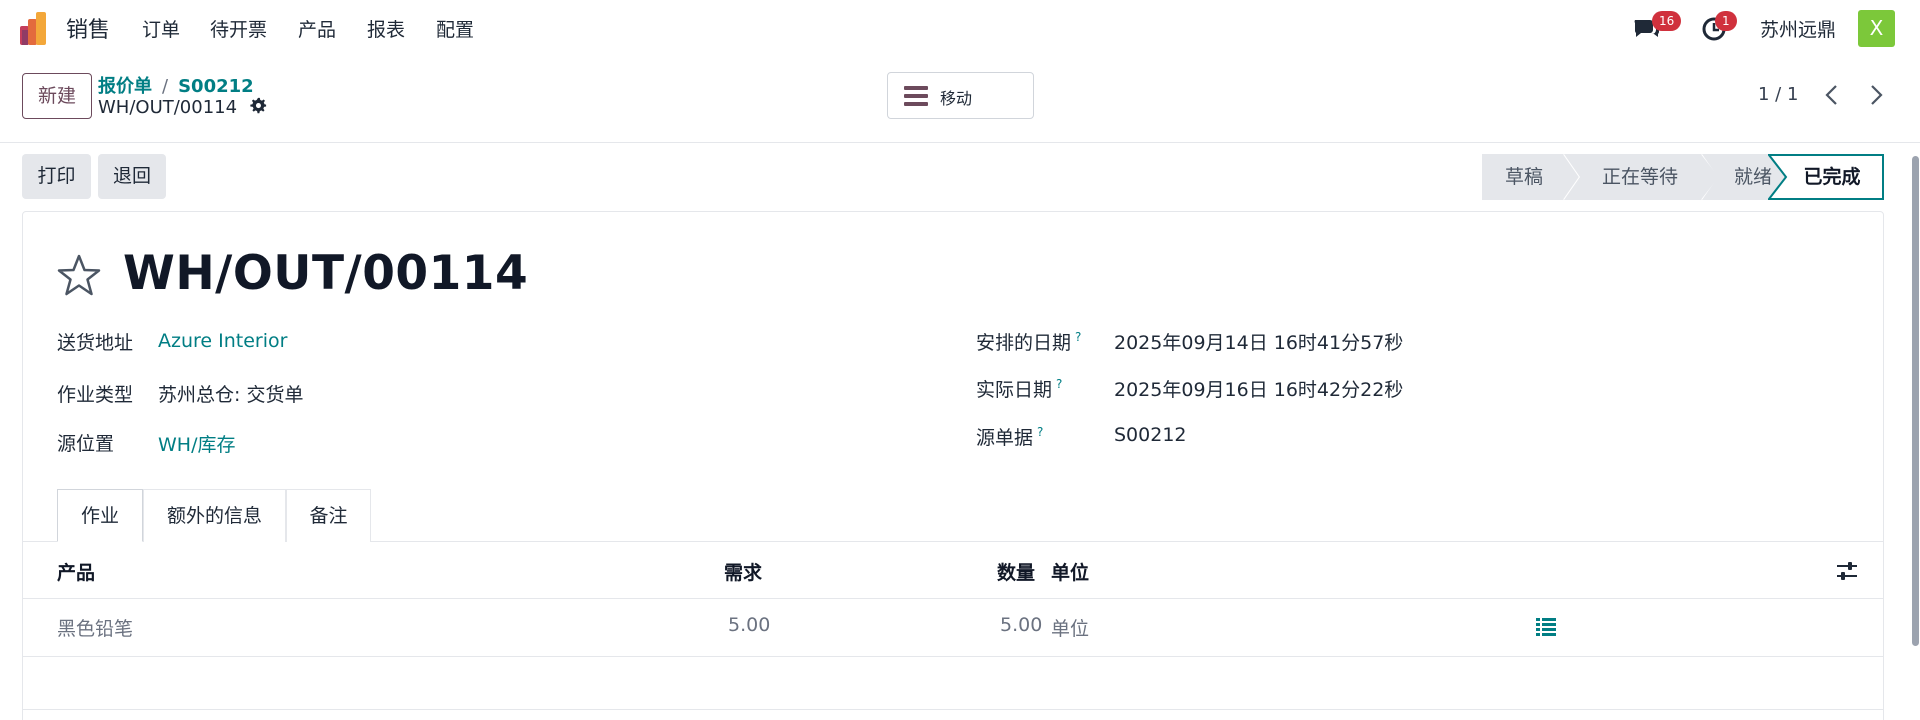 Image resolution: width=1920 pixels, height=720 pixels. I want to click on activity-badge: 1, so click(1726, 21).